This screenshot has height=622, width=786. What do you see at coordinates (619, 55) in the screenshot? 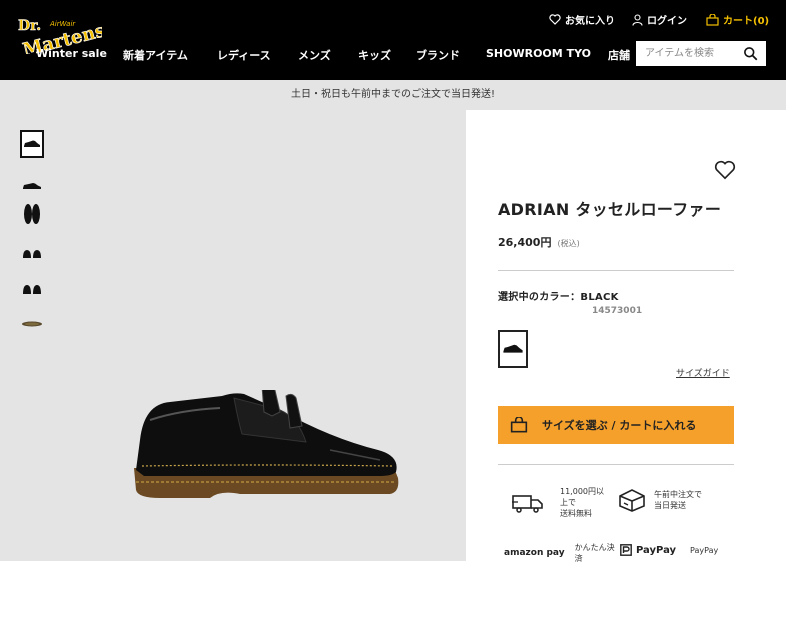
I see `nav-item-stores: 店舗` at bounding box center [619, 55].